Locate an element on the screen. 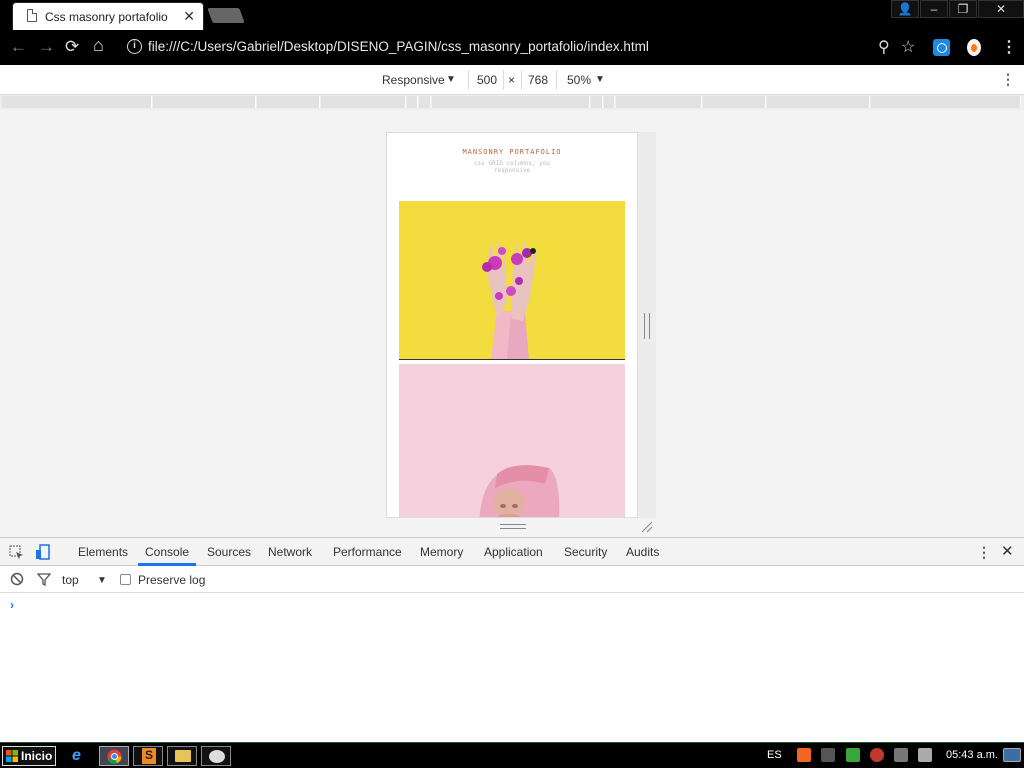  windows-logo-icon is located at coordinates (12, 756).